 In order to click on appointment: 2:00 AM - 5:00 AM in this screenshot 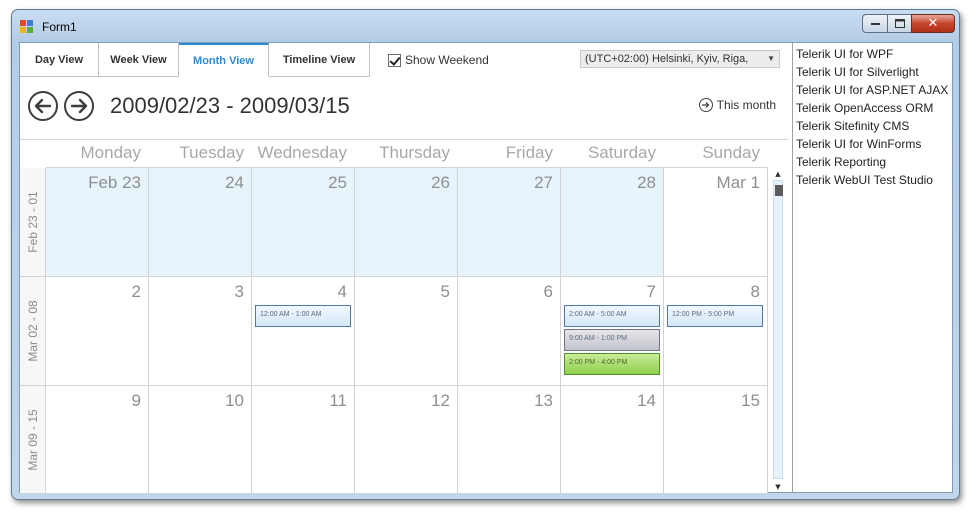, I will do `click(612, 316)`.